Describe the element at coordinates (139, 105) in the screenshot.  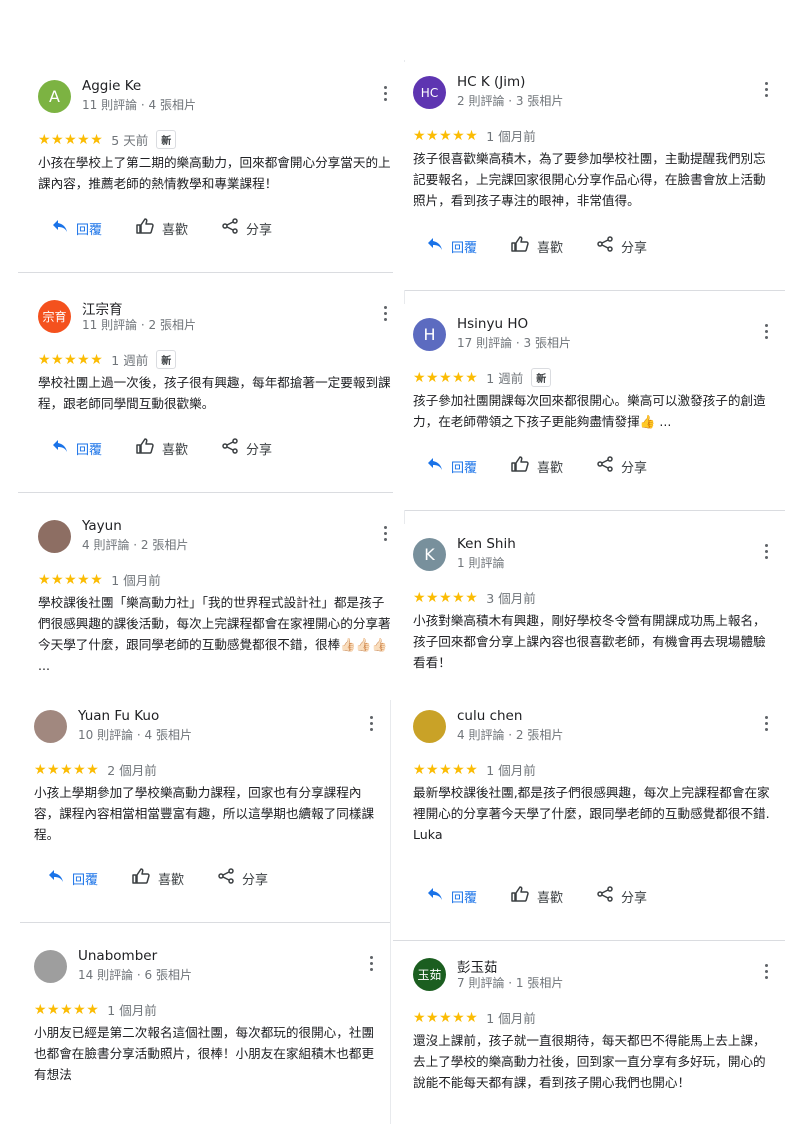
I see `reviewer-meta: 11 則評論 · 4 張相片` at that location.